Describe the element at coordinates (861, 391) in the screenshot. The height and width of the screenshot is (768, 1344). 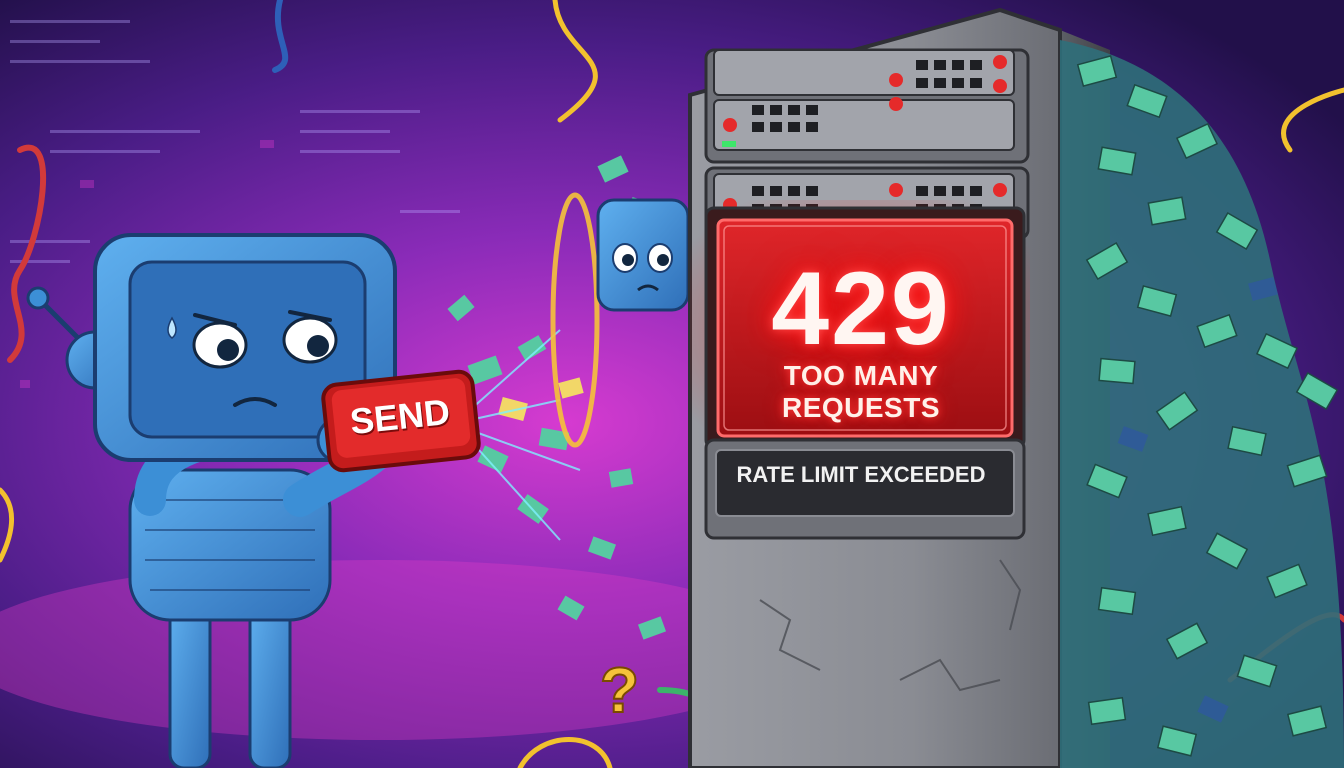
I see `error-message: TOO MANY REQUESTS` at that location.